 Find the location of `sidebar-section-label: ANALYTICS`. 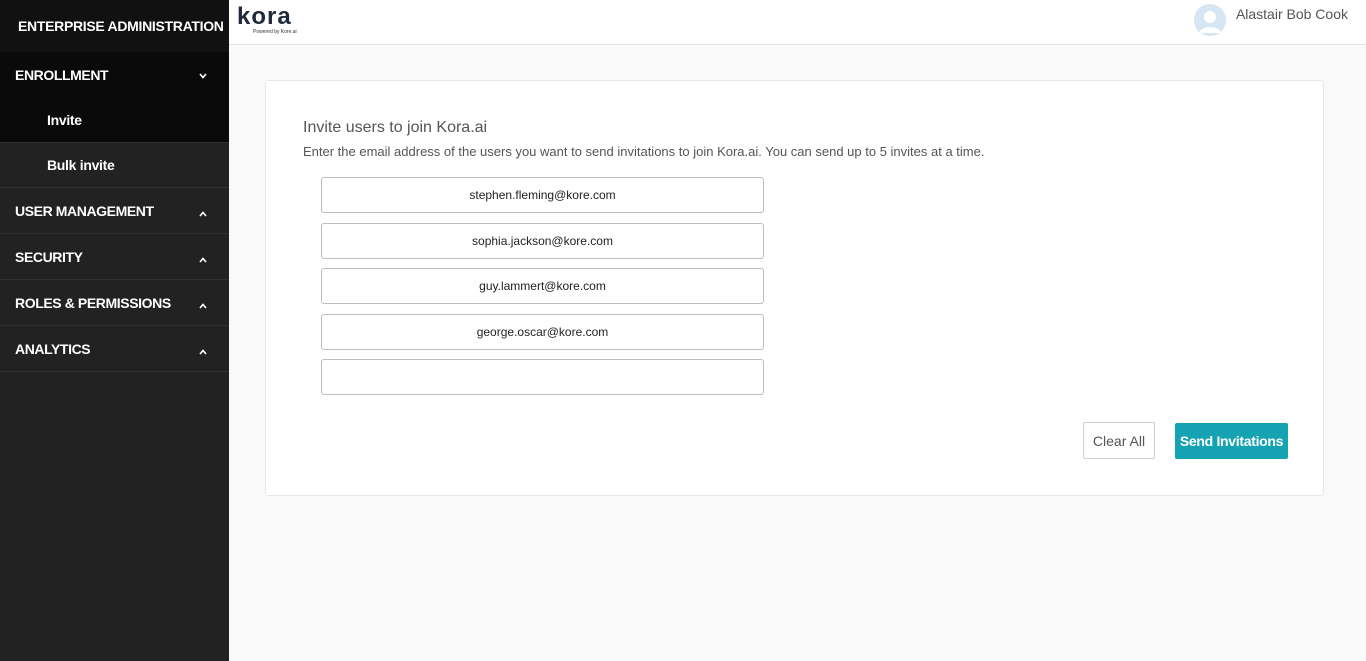

sidebar-section-label: ANALYTICS is located at coordinates (53, 348).